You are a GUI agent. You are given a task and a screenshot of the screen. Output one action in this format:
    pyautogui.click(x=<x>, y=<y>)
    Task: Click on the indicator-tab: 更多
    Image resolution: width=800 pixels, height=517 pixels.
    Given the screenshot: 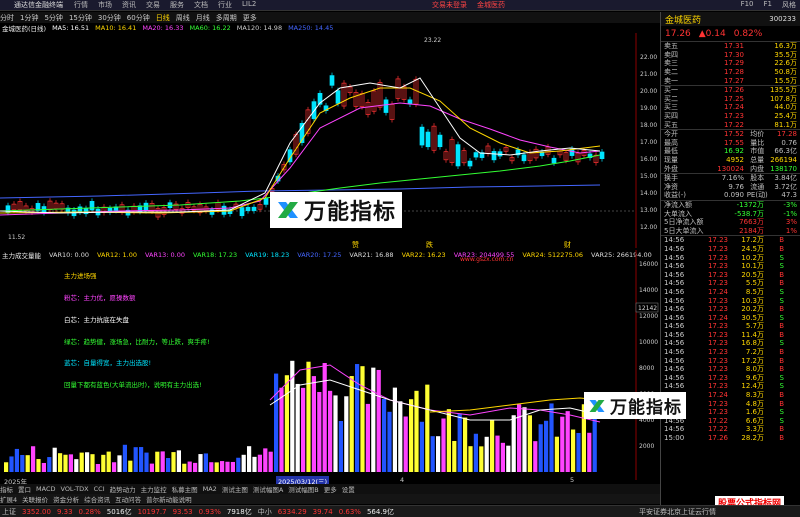 What is the action you would take?
    pyautogui.click(x=330, y=489)
    